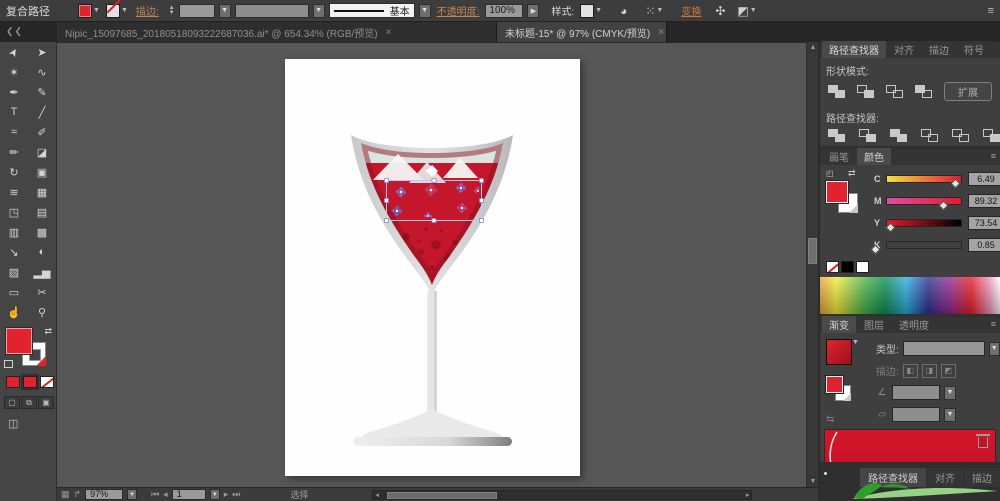 This screenshot has width=1000, height=501. Describe the element at coordinates (42, 72) in the screenshot. I see `tool-lasso: ∿` at that location.